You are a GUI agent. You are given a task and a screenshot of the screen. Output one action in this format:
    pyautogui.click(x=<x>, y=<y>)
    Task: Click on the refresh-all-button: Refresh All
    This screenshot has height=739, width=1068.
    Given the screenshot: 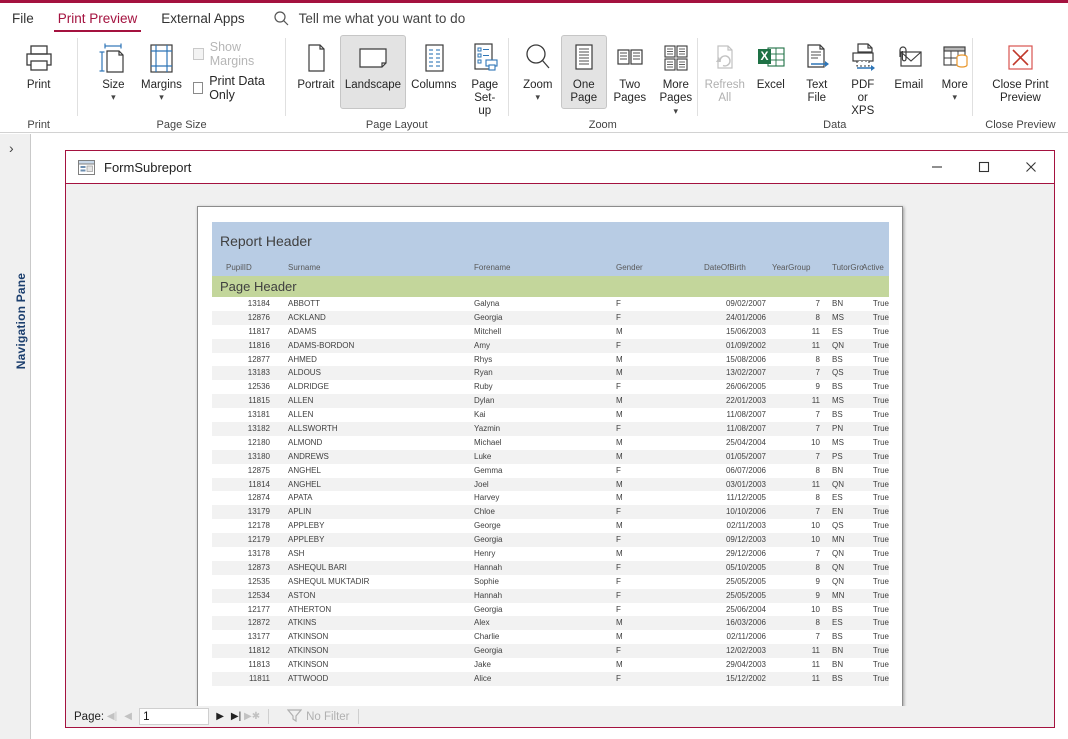 What is the action you would take?
    pyautogui.click(x=725, y=71)
    